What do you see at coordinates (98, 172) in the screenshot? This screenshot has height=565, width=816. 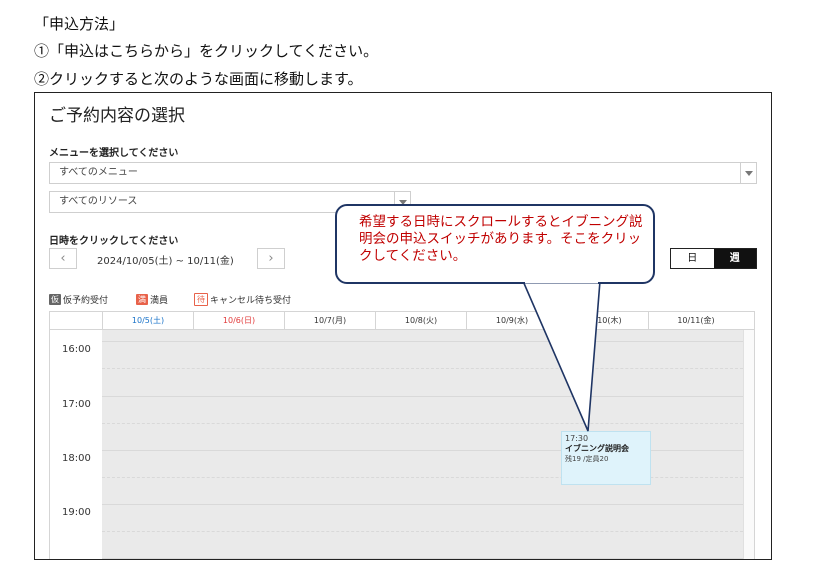 I see `menu-select-value: すべてのメニュー` at bounding box center [98, 172].